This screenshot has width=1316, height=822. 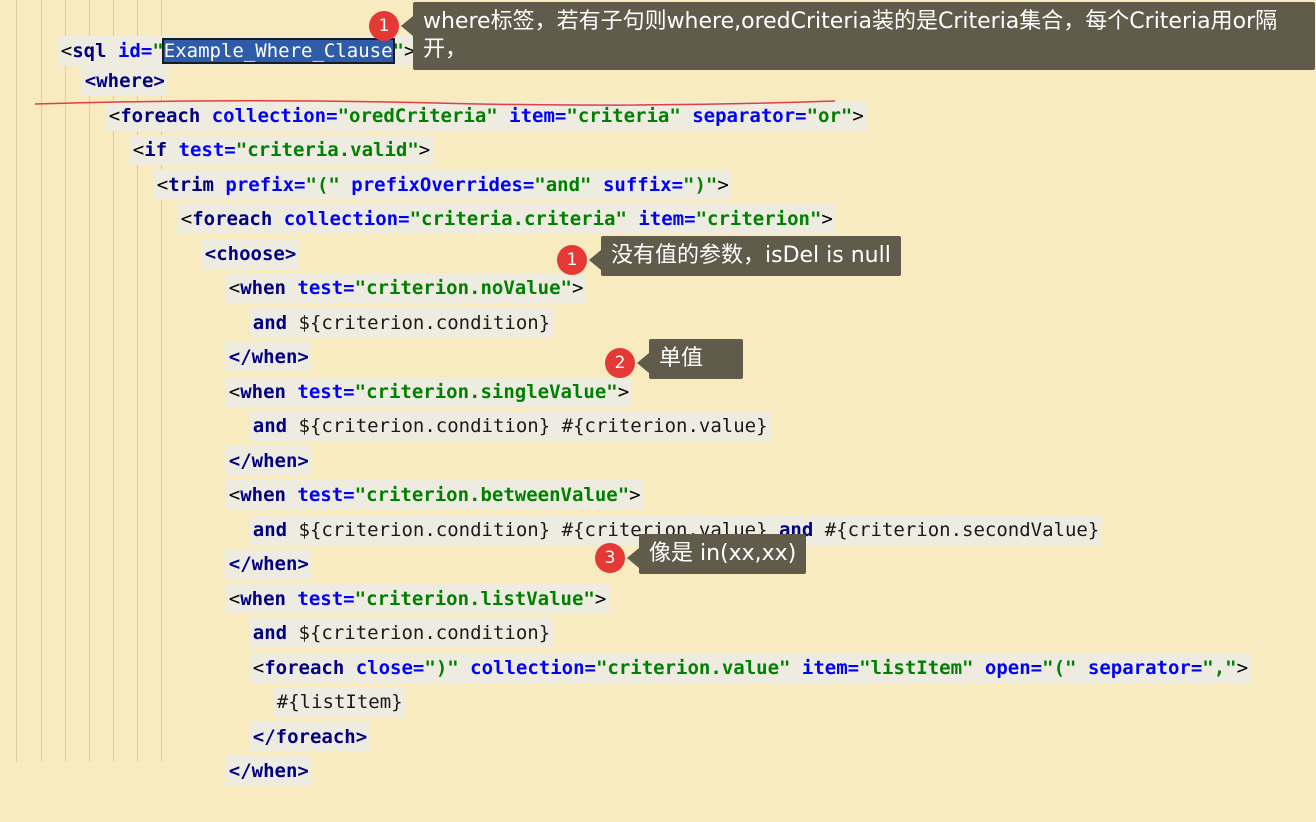 What do you see at coordinates (441, 668) in the screenshot?
I see `token-value: ")"` at bounding box center [441, 668].